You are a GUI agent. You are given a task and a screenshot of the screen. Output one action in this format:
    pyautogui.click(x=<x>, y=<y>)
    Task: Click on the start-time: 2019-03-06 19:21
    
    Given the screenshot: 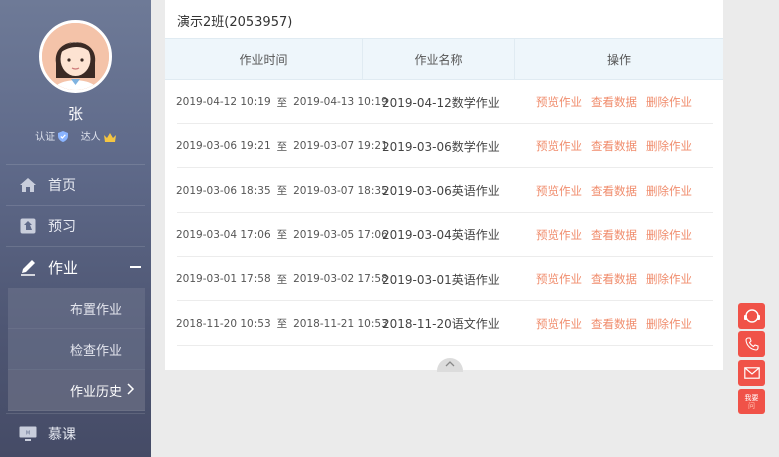 What is the action you would take?
    pyautogui.click(x=223, y=146)
    